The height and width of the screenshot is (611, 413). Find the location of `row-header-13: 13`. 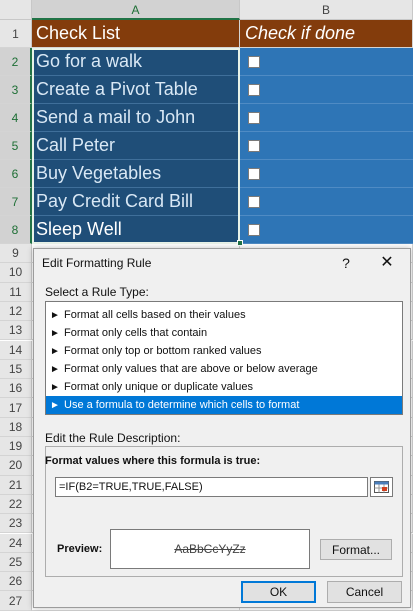

row-header-13: 13 is located at coordinates (16, 331).